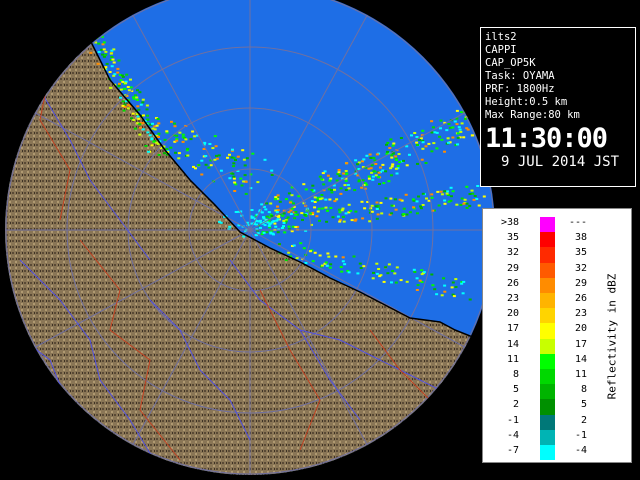 The image size is (640, 480). I want to click on legend-upper-bound: 26, so click(580, 298).